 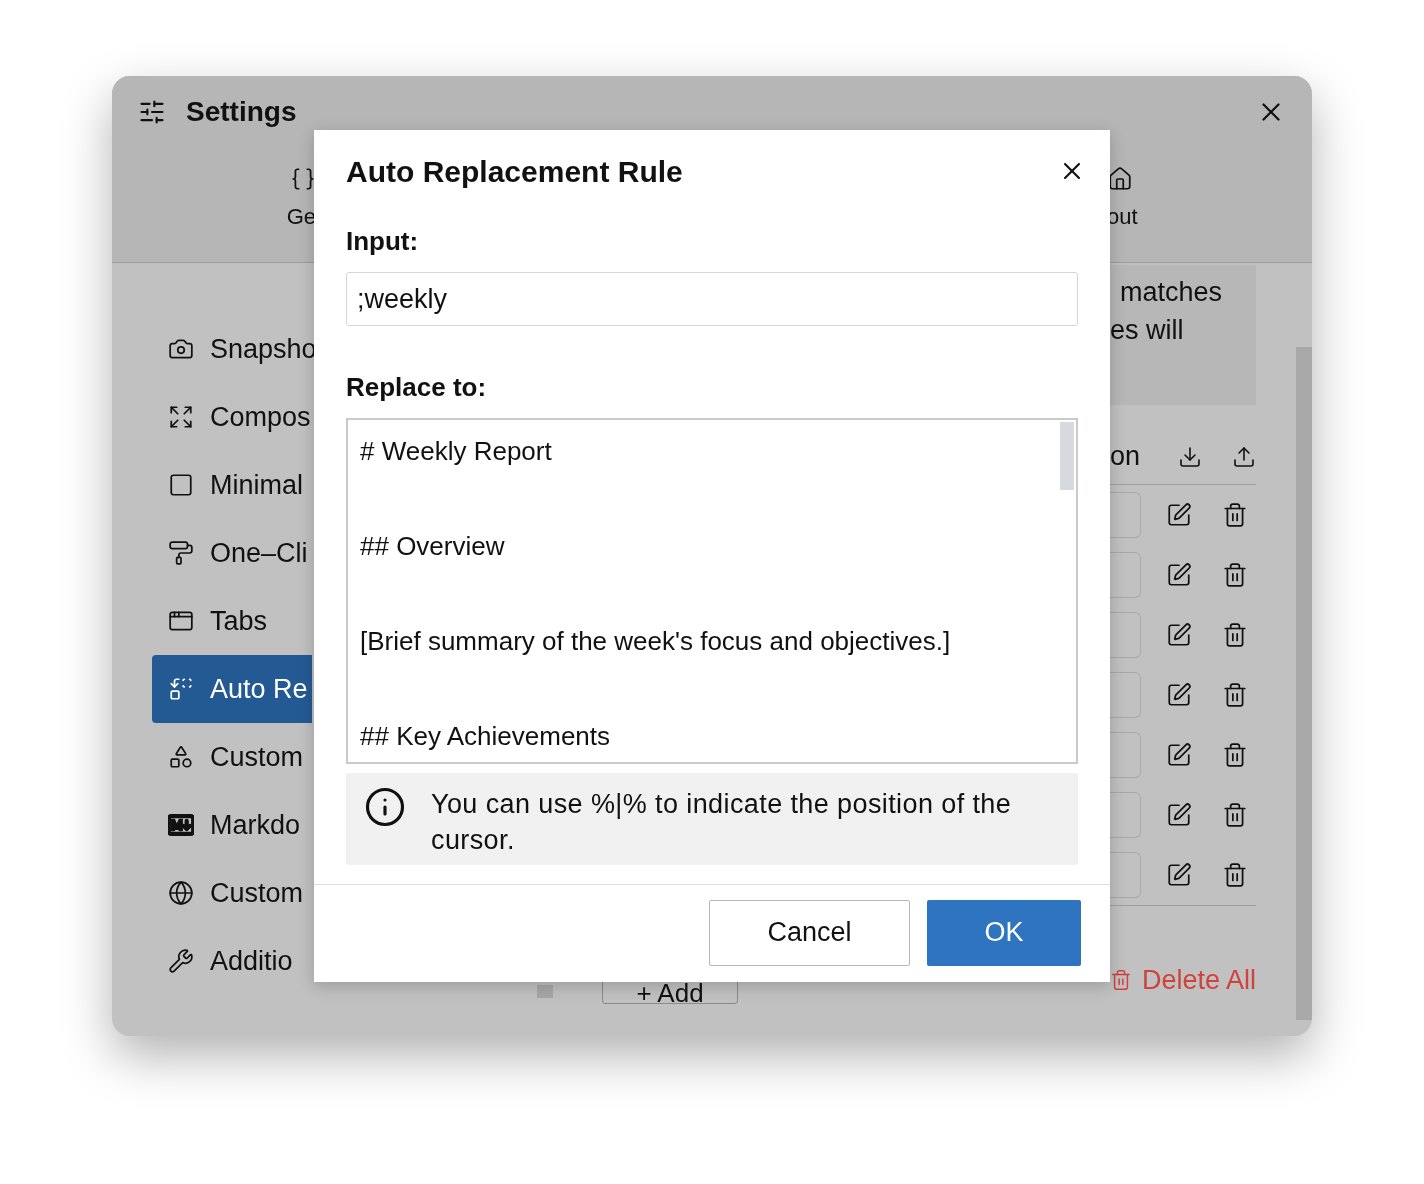 I want to click on cancel-button: Cancel, so click(x=809, y=932).